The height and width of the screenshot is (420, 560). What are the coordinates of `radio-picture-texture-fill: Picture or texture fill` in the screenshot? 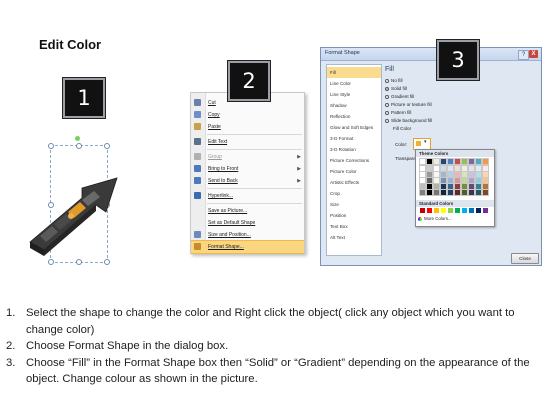 It's located at (408, 104).